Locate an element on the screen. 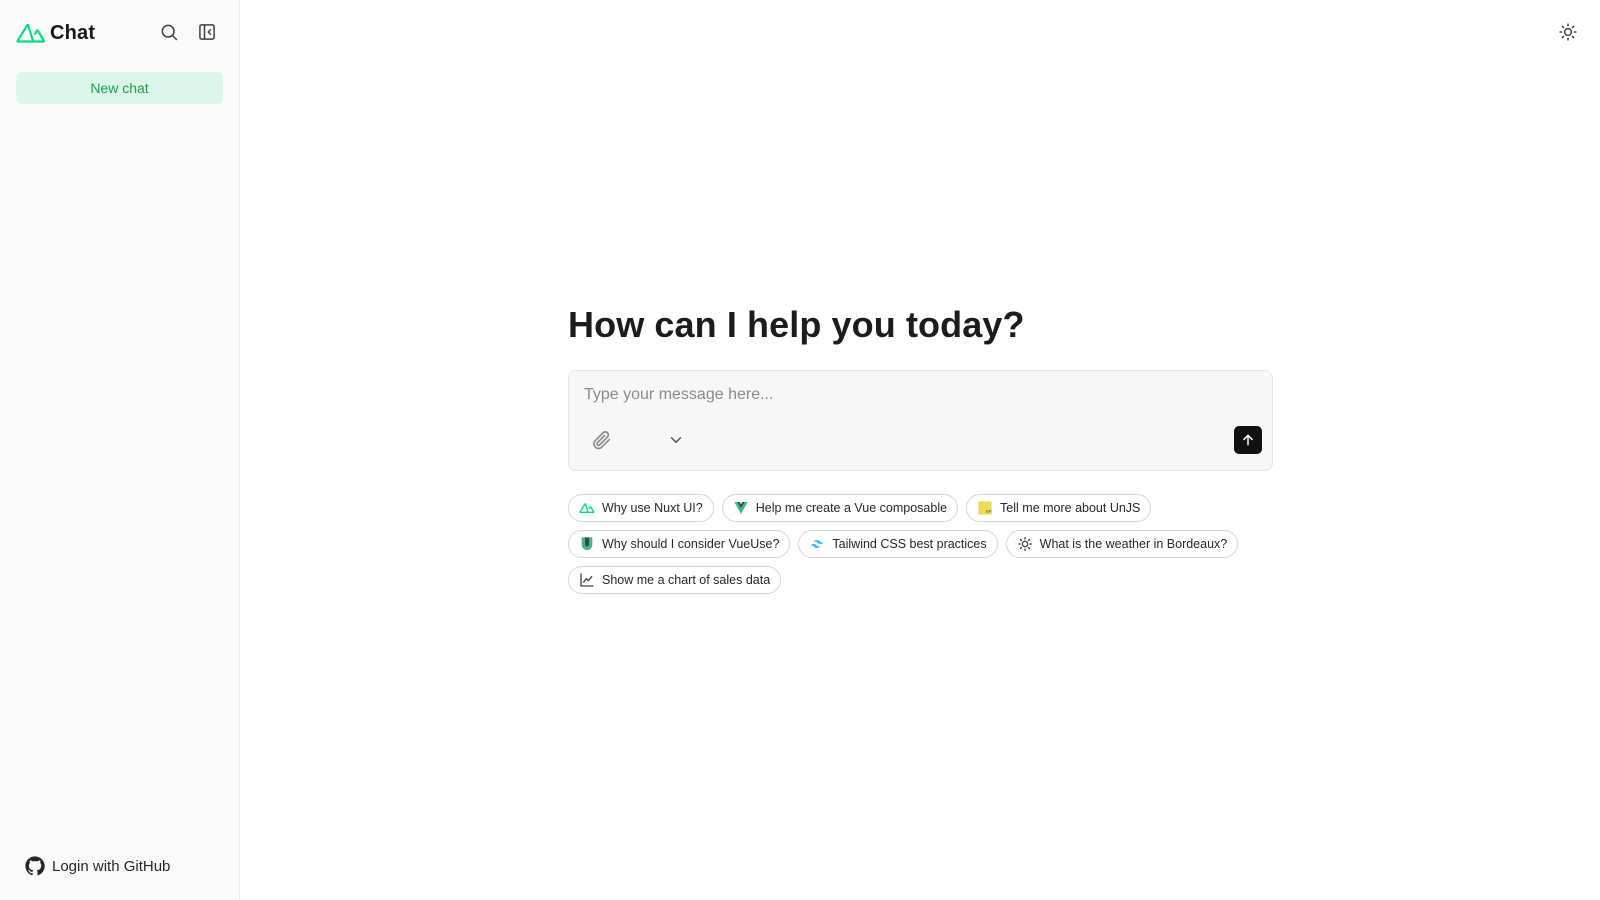 The image size is (1600, 900). suggestion-chip: Help me create a Vue composable is located at coordinates (840, 508).